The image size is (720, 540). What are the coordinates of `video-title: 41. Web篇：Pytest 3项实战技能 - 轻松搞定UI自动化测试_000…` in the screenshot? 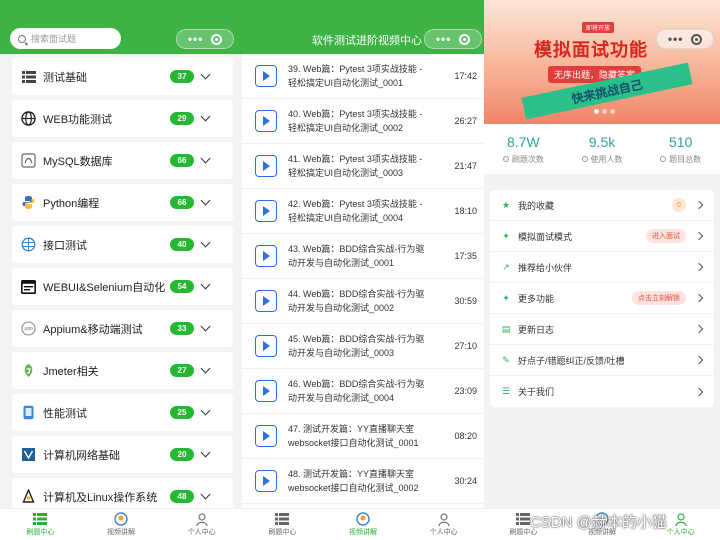 It's located at (355, 166).